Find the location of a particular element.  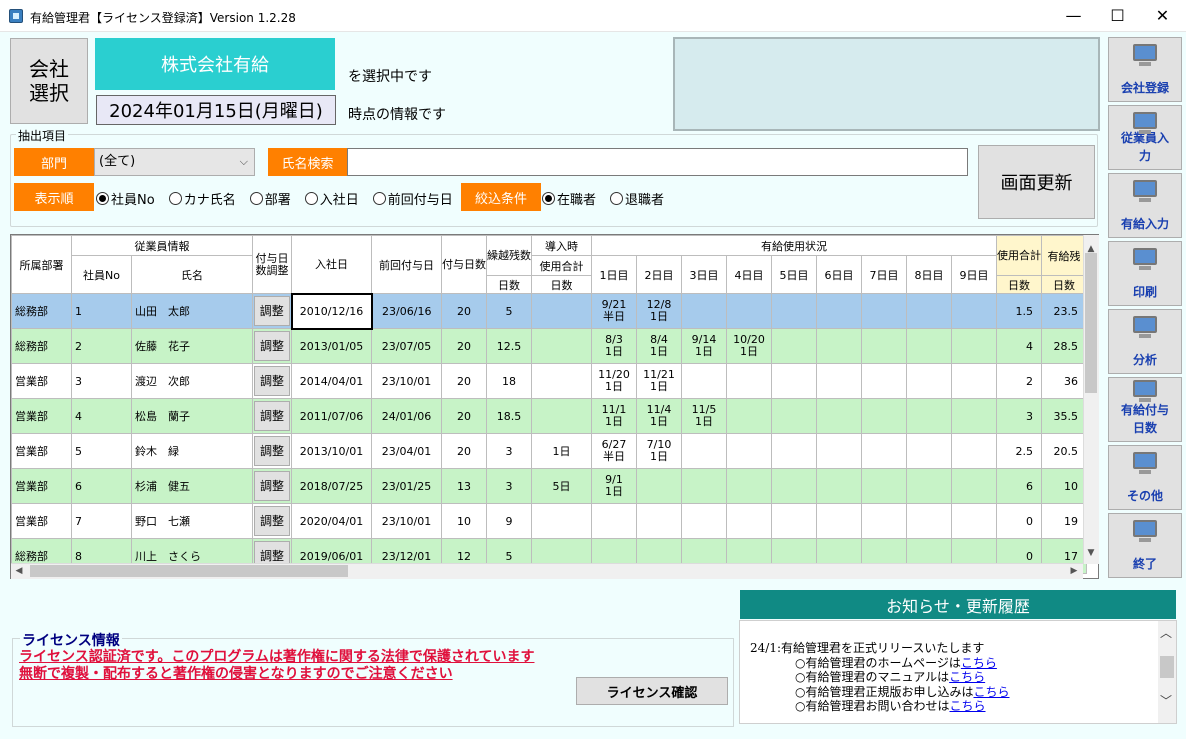

cell-intro-used: 5日 is located at coordinates (561, 486).